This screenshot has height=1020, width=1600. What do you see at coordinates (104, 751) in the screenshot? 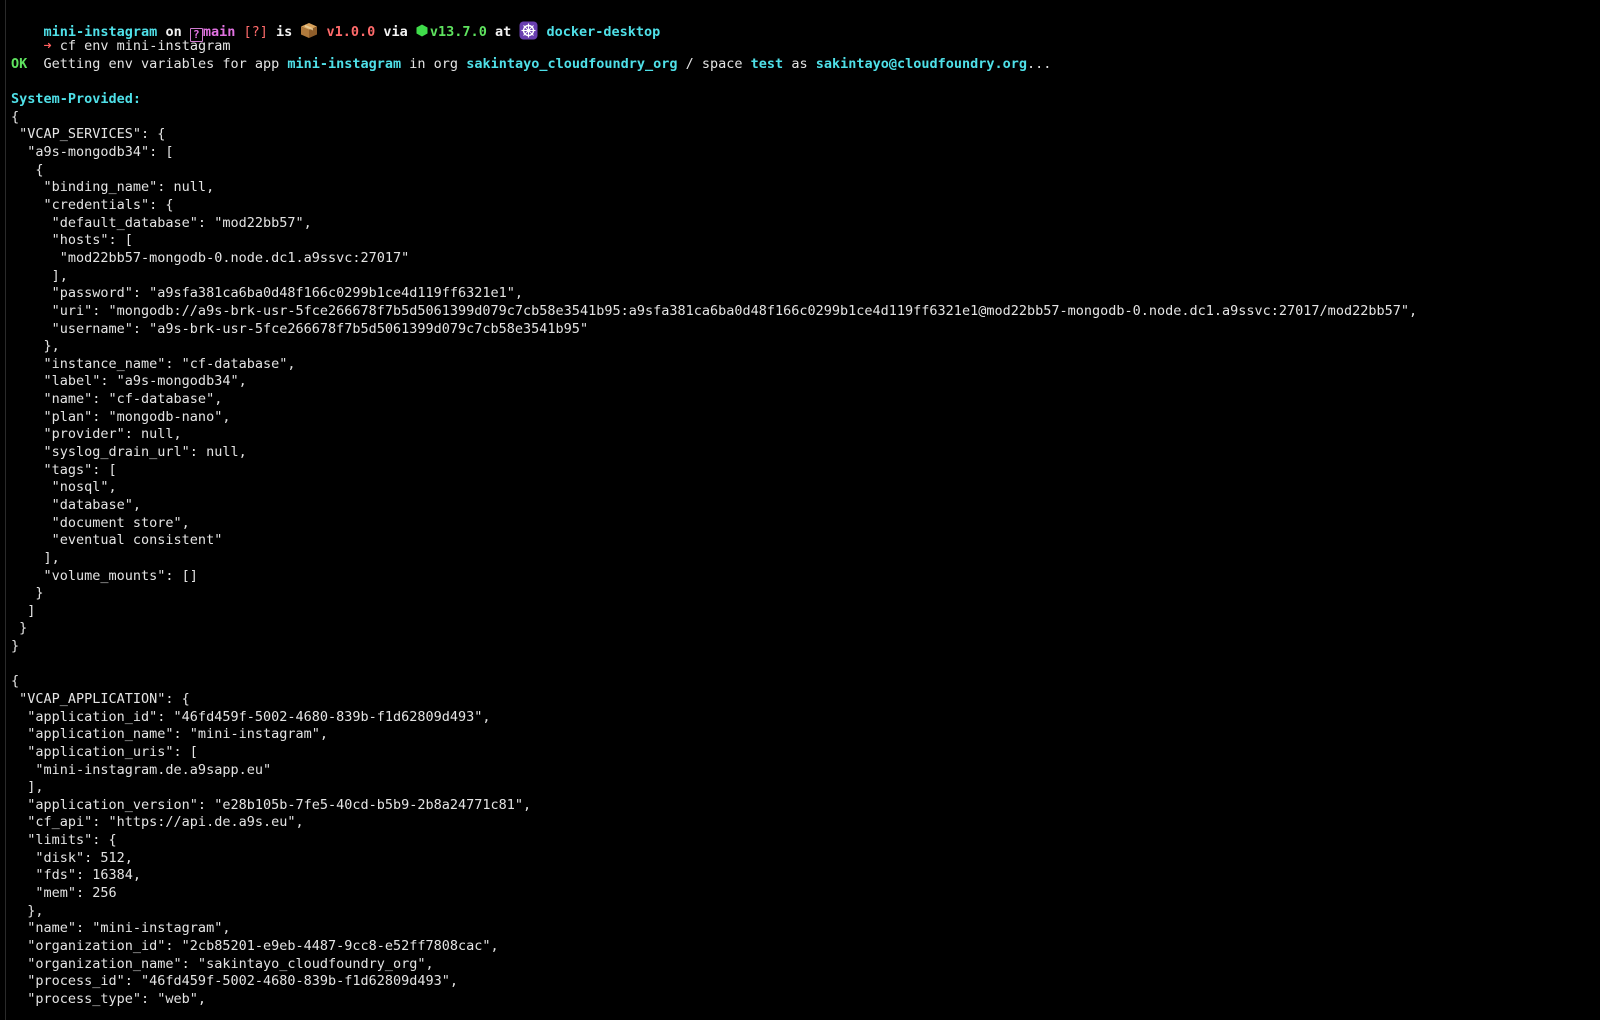
I see `output-line: "application_uris": [` at bounding box center [104, 751].